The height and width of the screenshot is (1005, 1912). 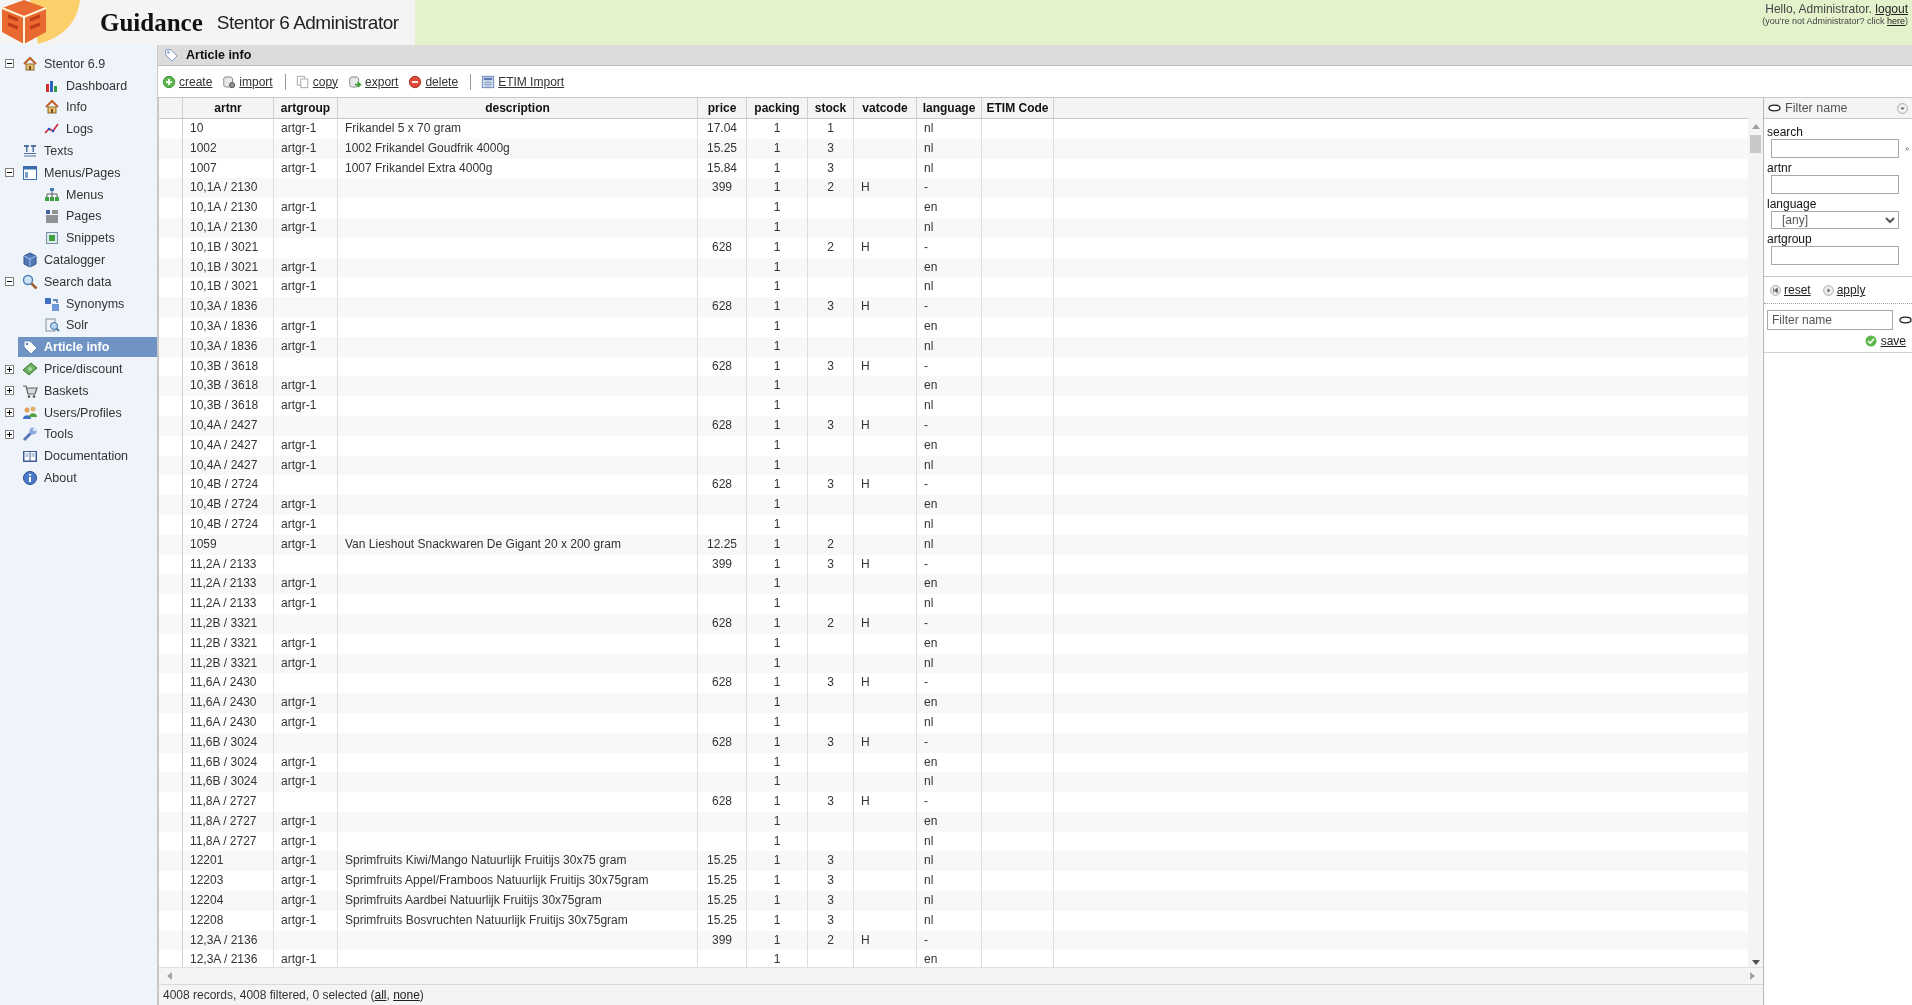 What do you see at coordinates (949, 108) in the screenshot?
I see `column-header: language` at bounding box center [949, 108].